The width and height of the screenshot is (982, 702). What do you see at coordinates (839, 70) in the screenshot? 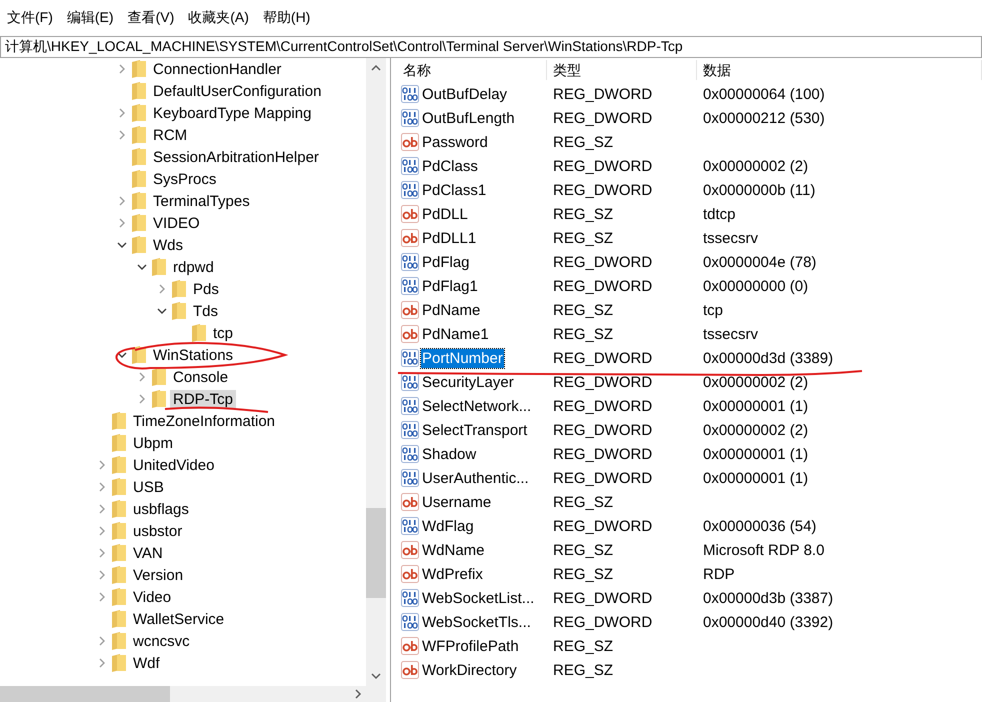
I see `column-header: 数据` at bounding box center [839, 70].